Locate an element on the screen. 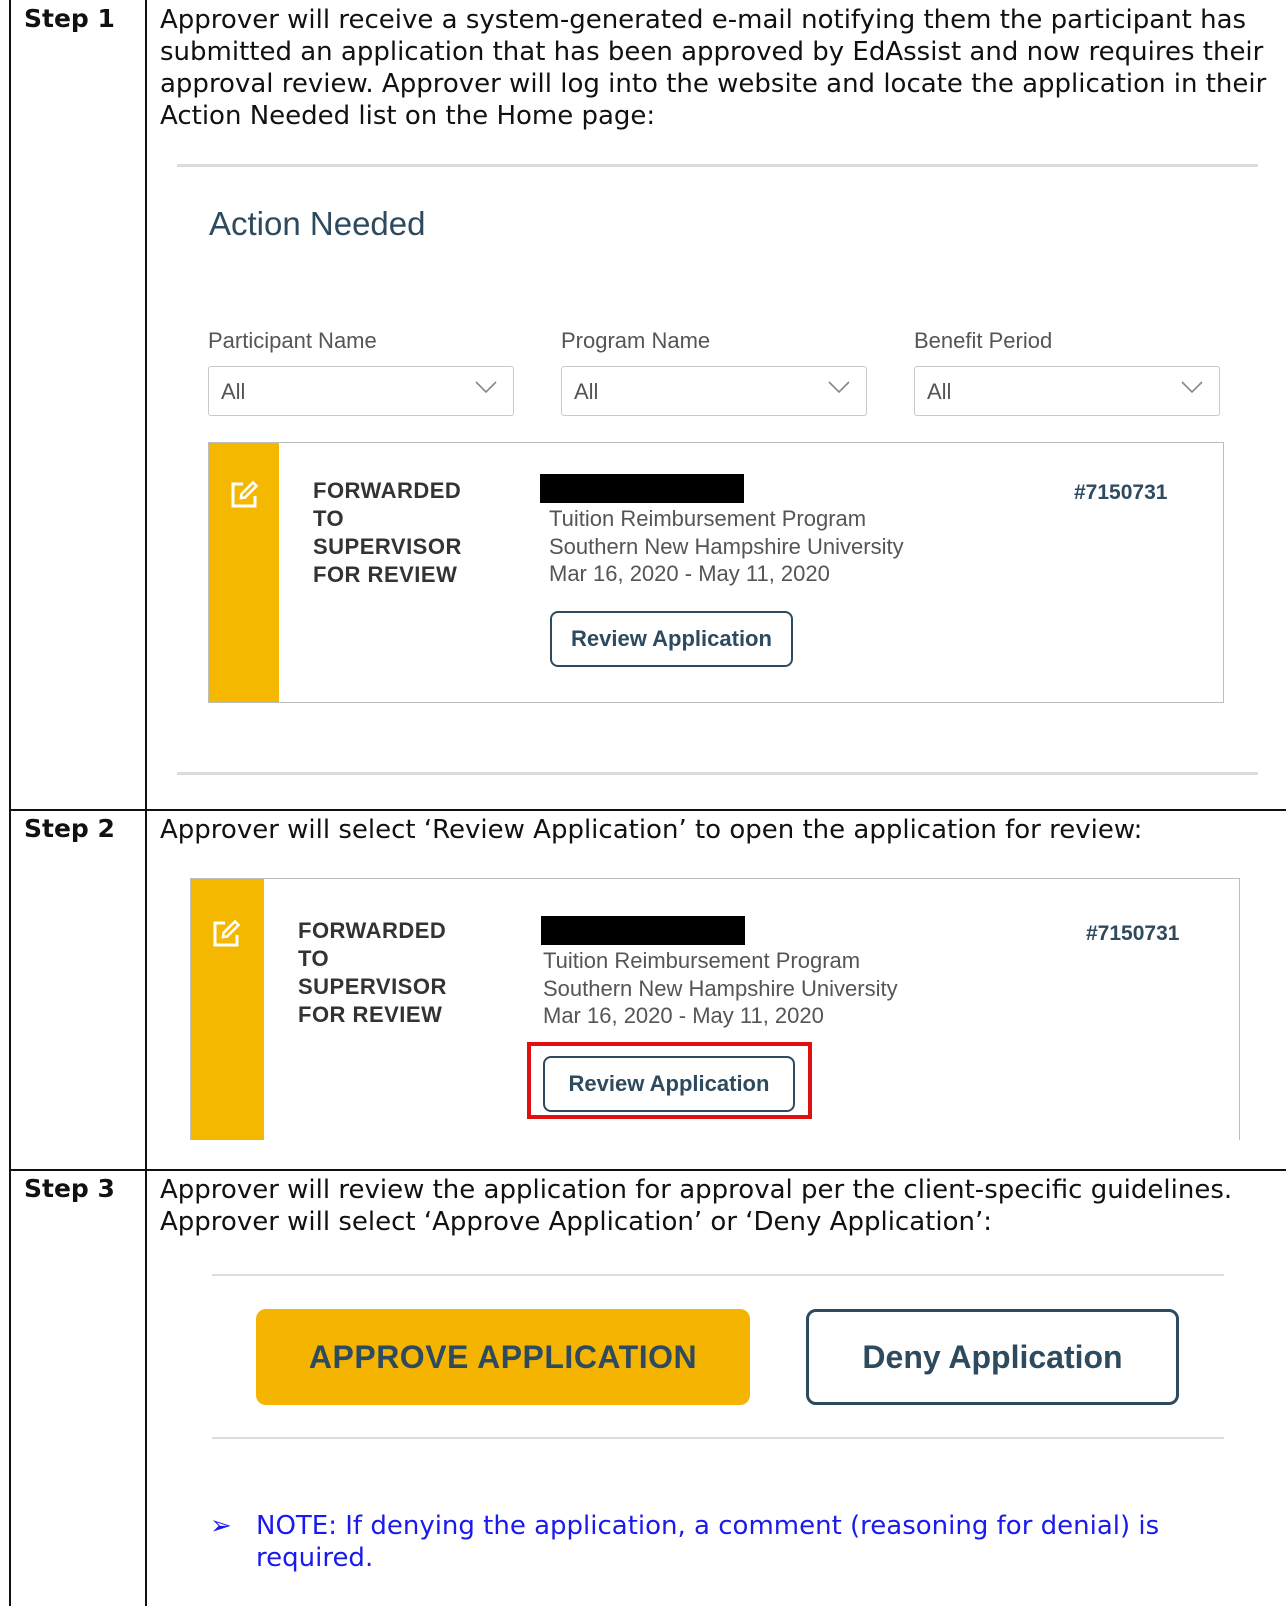 This screenshot has width=1286, height=1606. filter-benefit-label: Benefit Period is located at coordinates (983, 340).